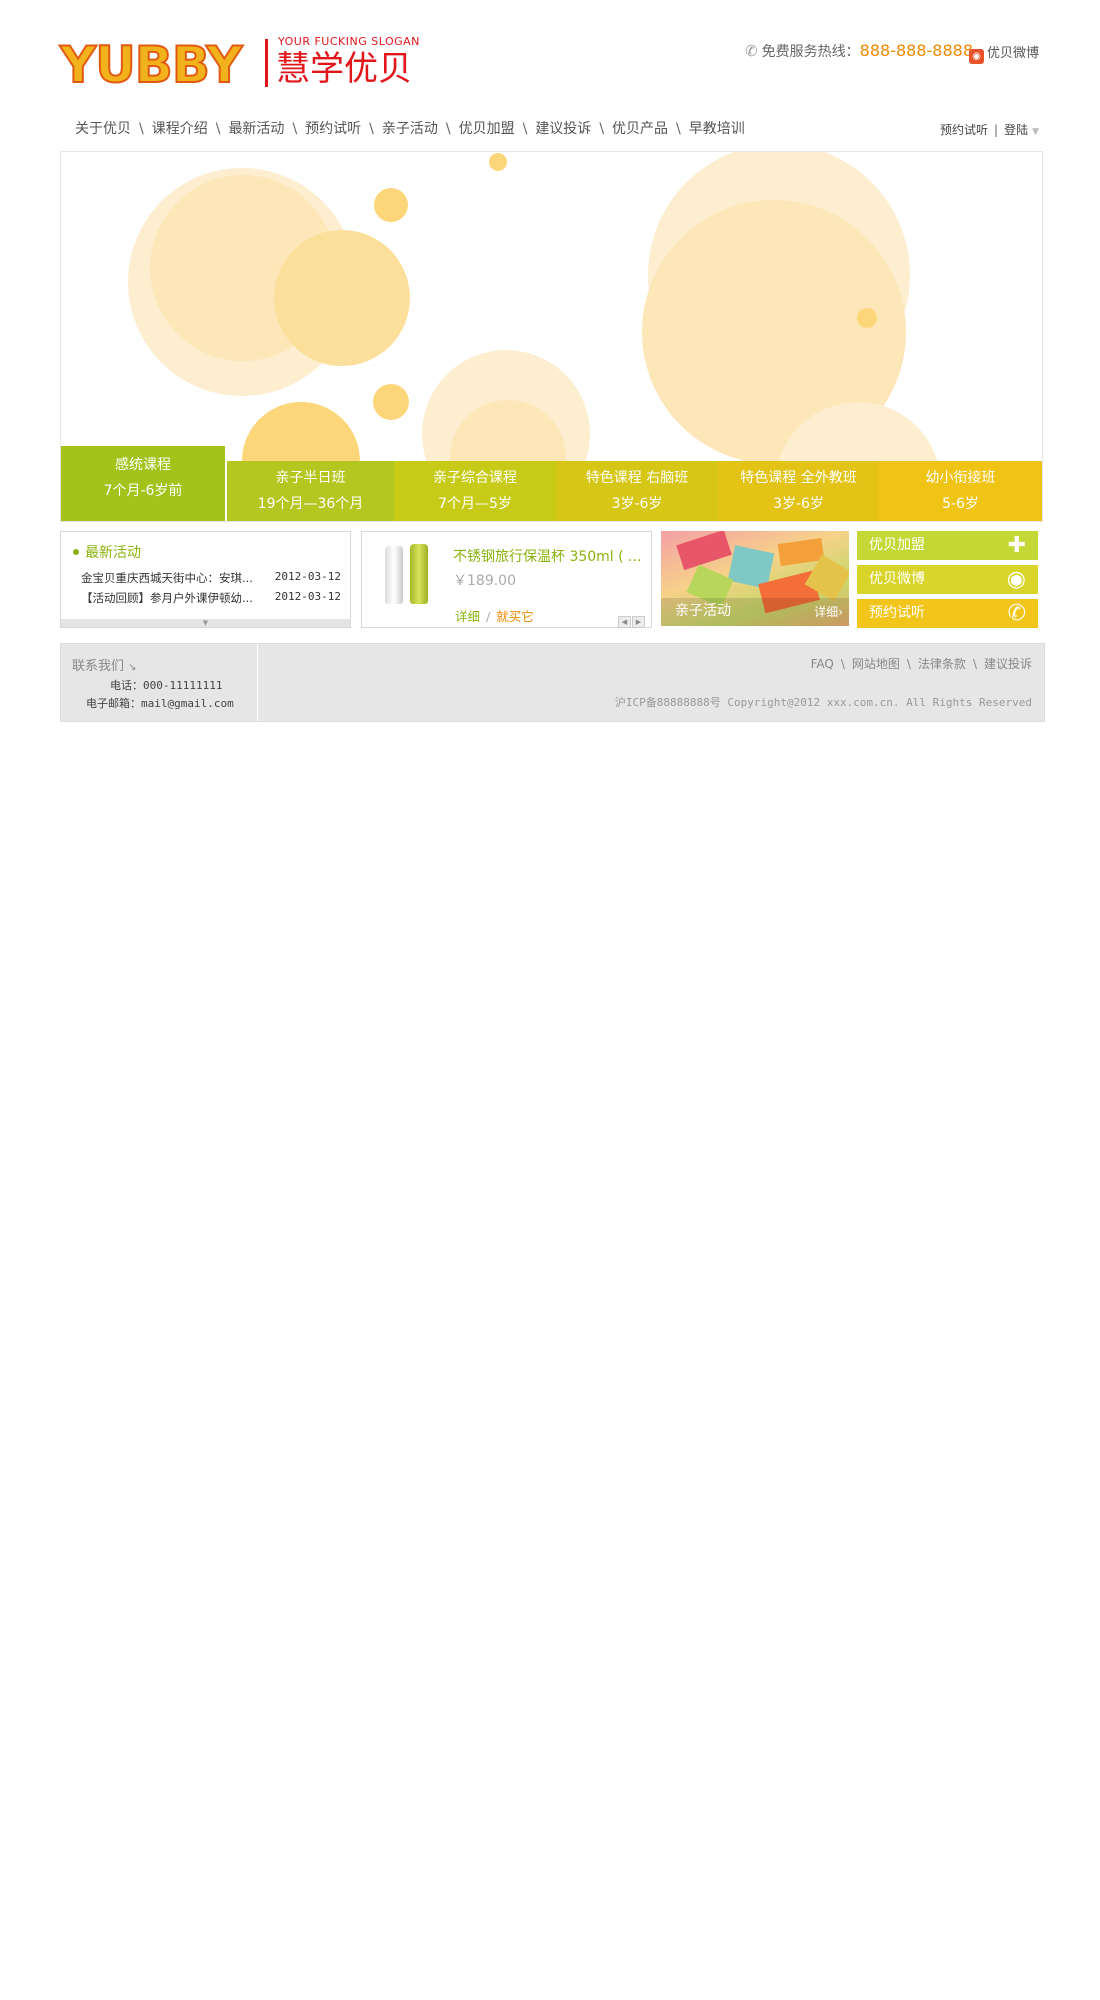 The width and height of the screenshot is (1100, 2000). I want to click on news-item-date: 2012-03-12, so click(307, 576).